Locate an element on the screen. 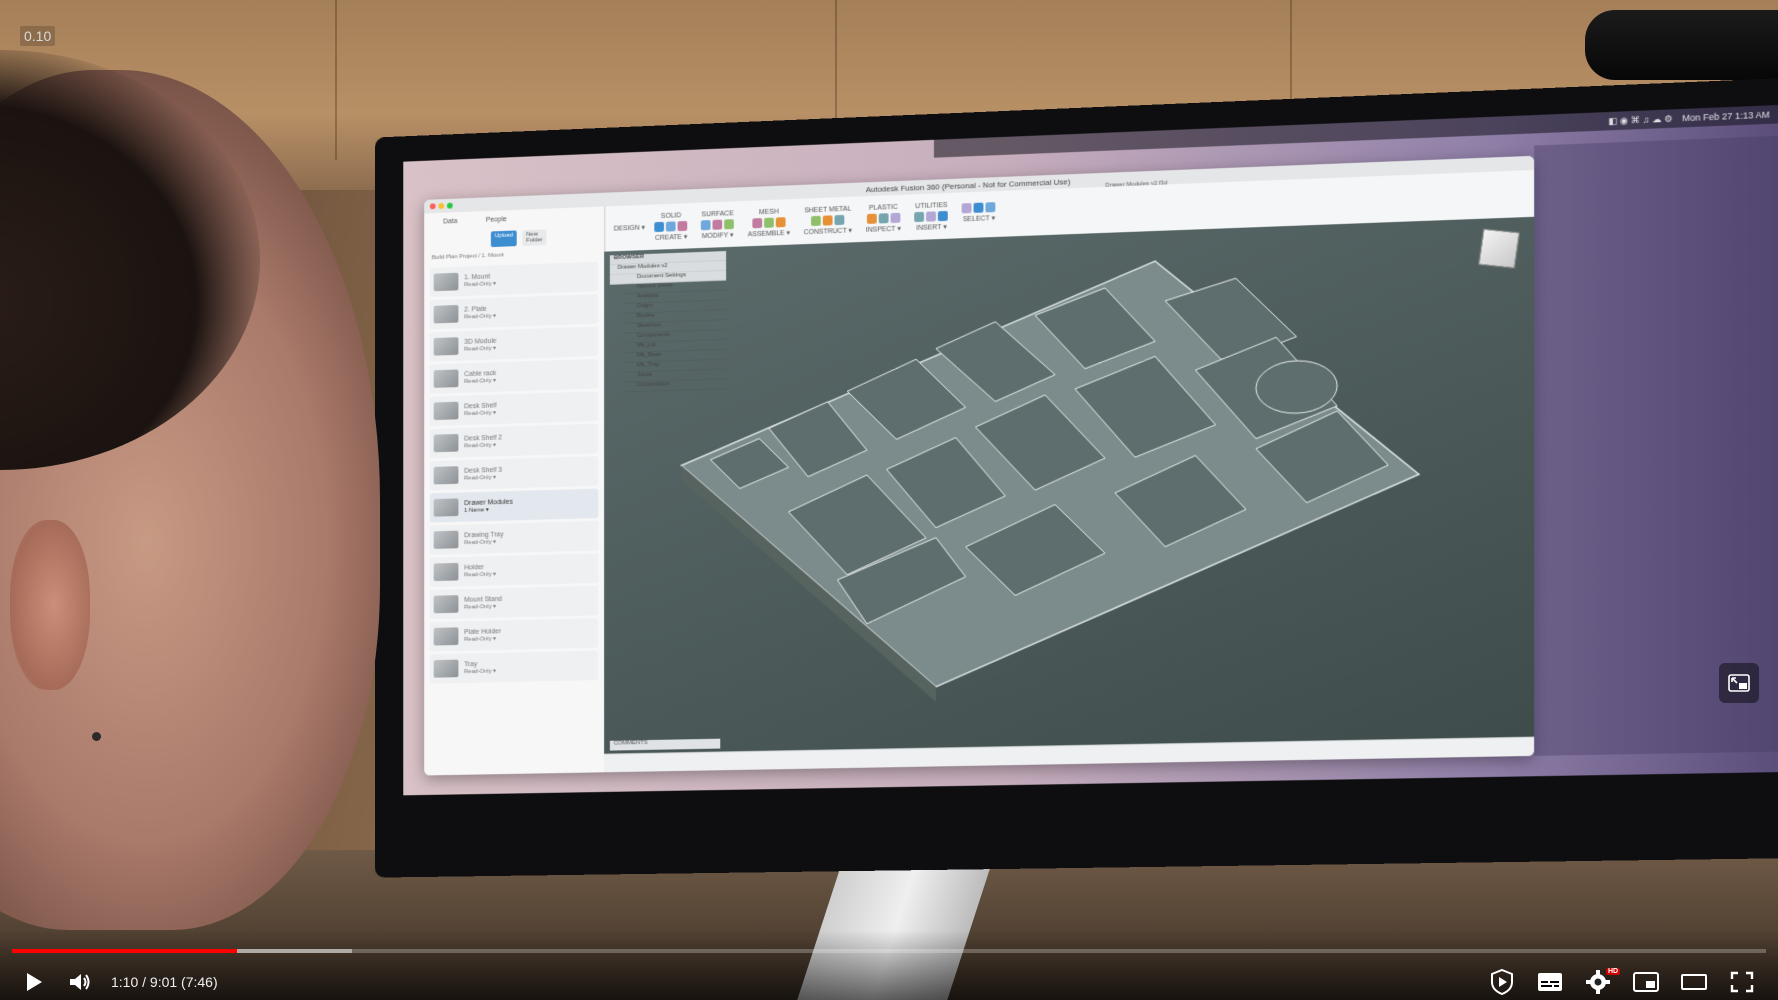 This screenshot has width=1778, height=1000. toolbar-tab: PLASTIC is located at coordinates (883, 207).